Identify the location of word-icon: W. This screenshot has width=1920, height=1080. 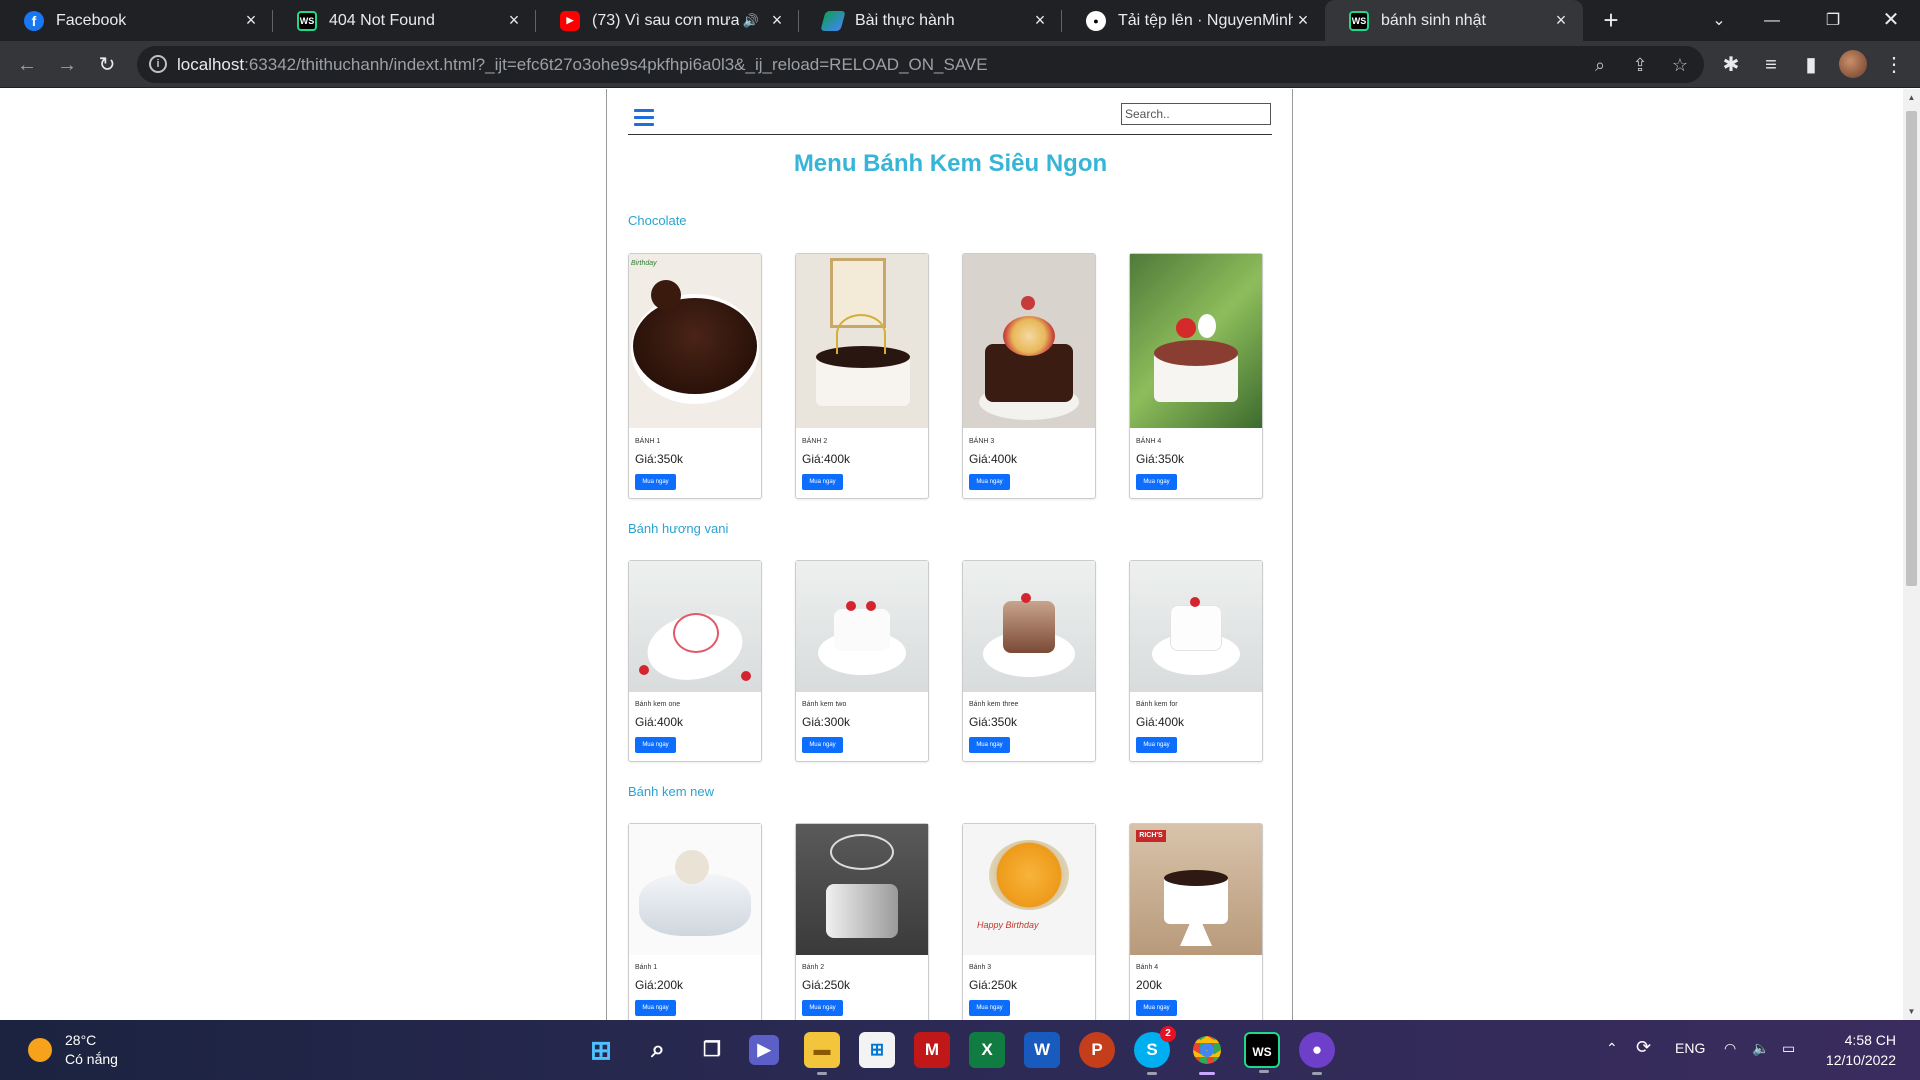
(1042, 1050).